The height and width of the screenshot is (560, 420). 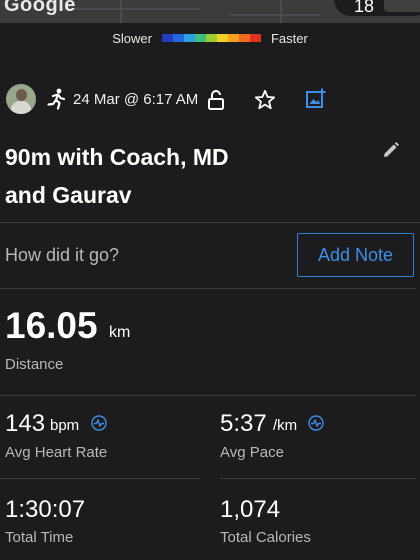 I want to click on mini-map-icon, so click(x=402, y=6).